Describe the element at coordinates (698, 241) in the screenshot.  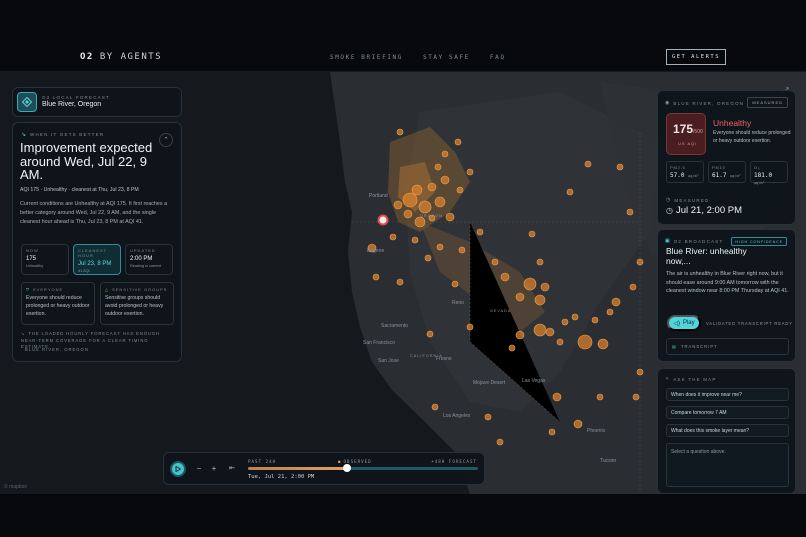
I see `broadcast-kicker-label: O2 BROADCAST` at that location.